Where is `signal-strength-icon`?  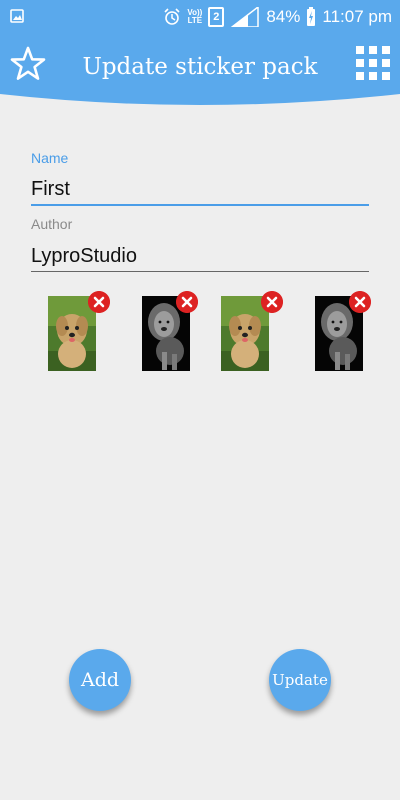 signal-strength-icon is located at coordinates (245, 17).